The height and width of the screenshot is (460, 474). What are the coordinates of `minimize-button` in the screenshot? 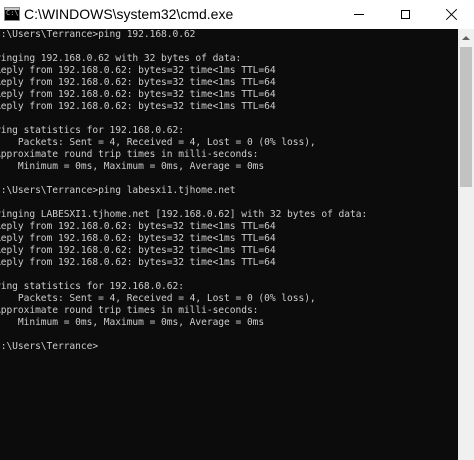 It's located at (359, 14).